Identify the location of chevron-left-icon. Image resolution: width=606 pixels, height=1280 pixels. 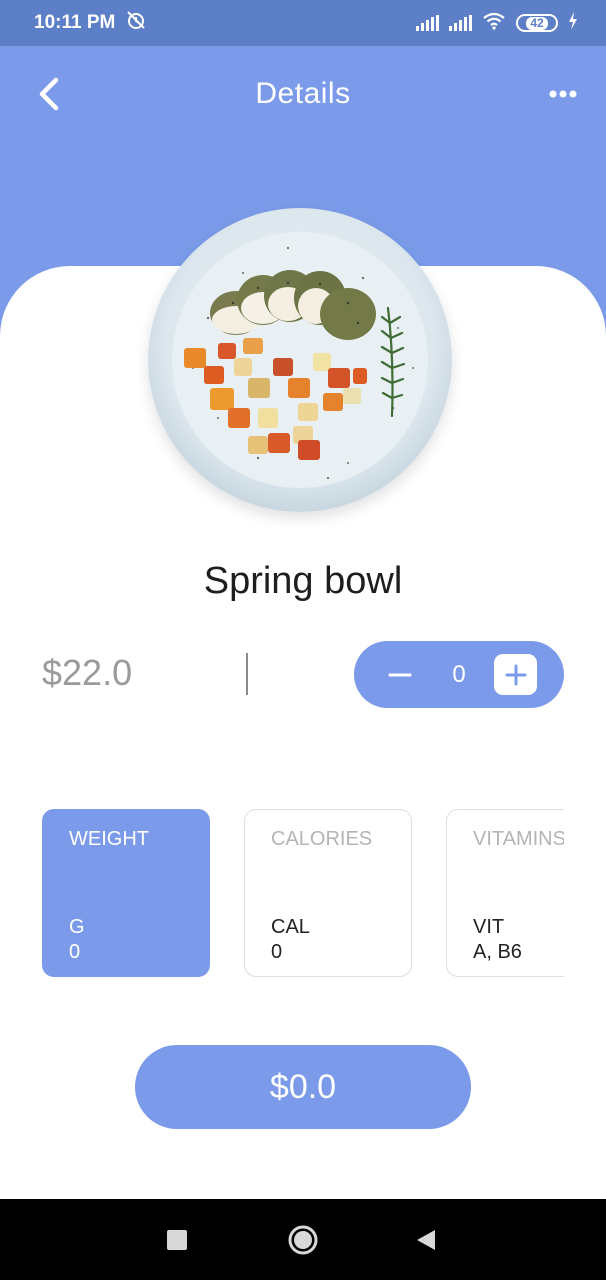
(49, 94).